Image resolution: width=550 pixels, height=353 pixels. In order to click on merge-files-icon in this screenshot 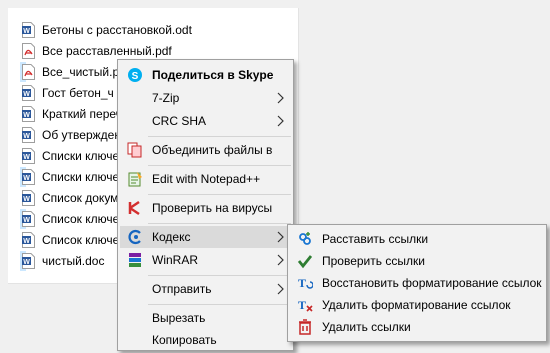, I will do `click(135, 150)`.